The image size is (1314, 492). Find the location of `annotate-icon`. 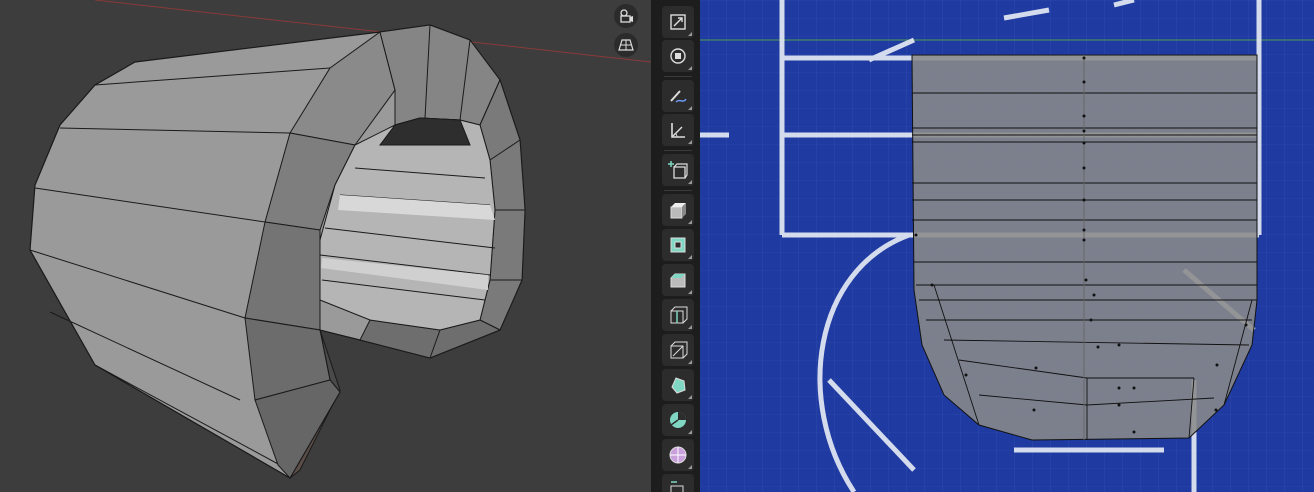

annotate-icon is located at coordinates (678, 96).